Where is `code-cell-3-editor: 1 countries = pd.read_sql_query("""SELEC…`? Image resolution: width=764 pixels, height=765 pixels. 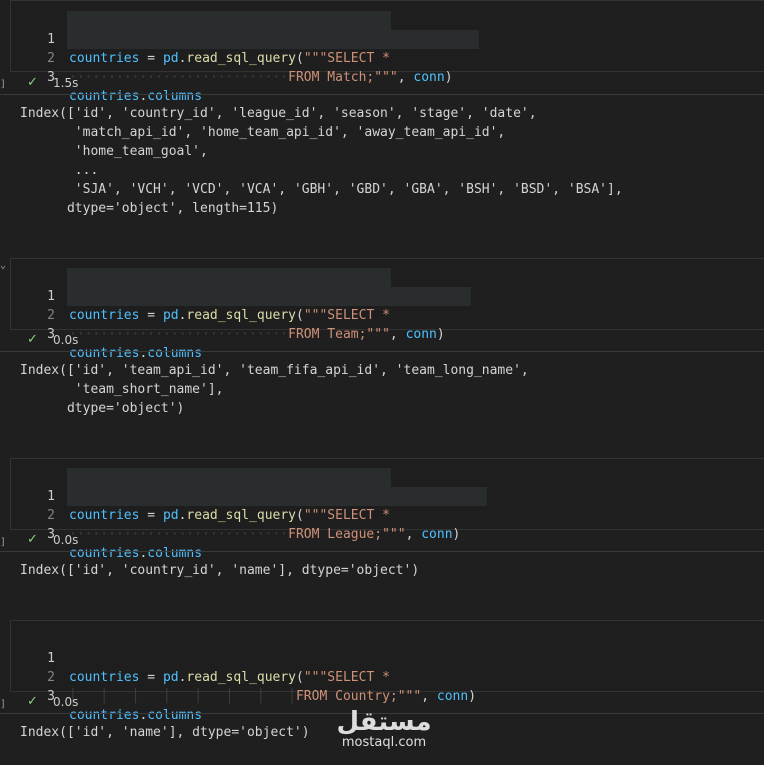 code-cell-3-editor: 1 countries = pd.read_sql_query("""SELEC… is located at coordinates (387, 509).